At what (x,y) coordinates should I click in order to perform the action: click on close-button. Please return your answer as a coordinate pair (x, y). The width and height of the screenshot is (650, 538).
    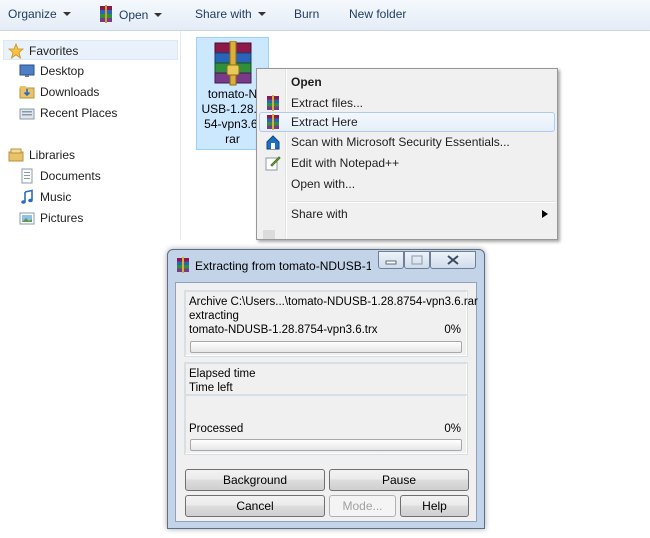
    Looking at the image, I should click on (453, 260).